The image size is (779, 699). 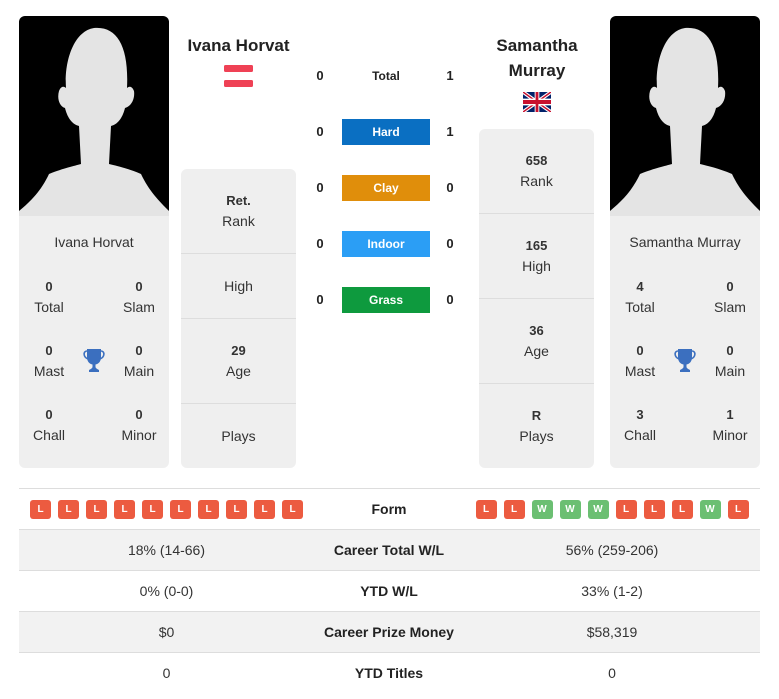 I want to click on player1-plays: Plays, so click(x=238, y=436).